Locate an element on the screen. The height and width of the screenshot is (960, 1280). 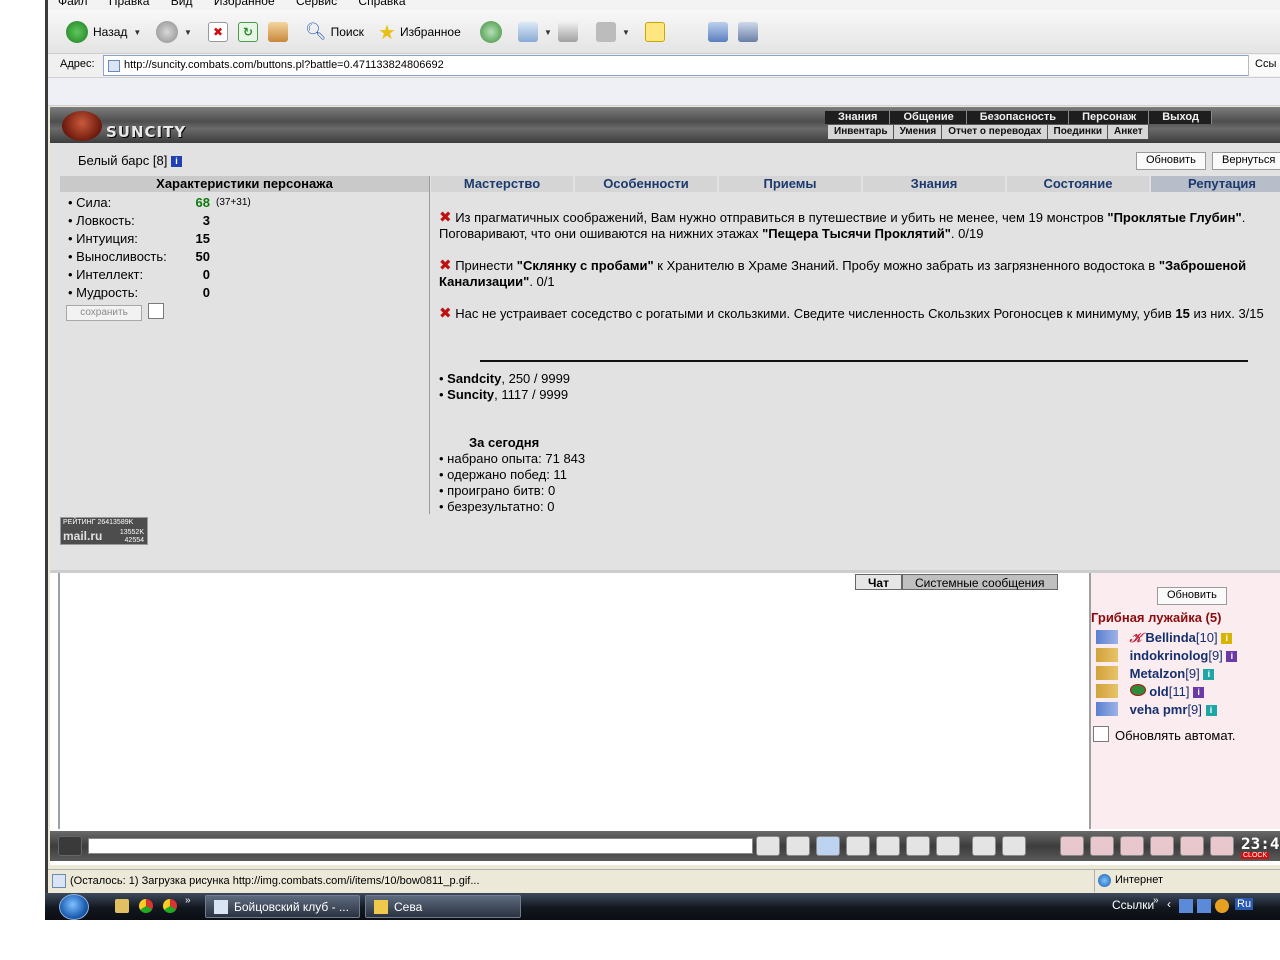
user-item: indokrinolog[9] i is located at coordinates (1167, 655).